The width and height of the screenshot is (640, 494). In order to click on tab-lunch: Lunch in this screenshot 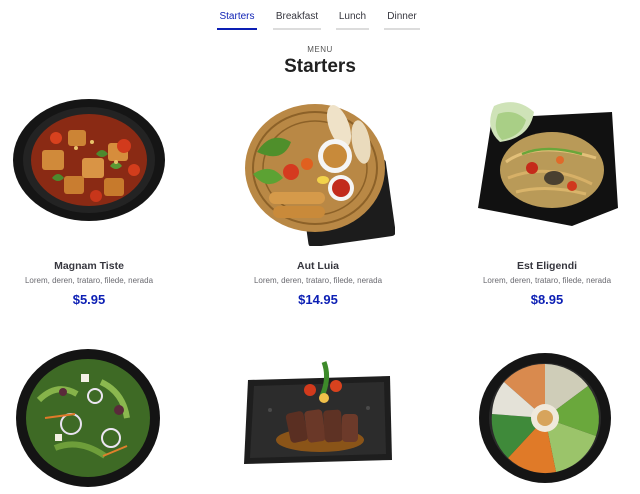, I will do `click(352, 20)`.